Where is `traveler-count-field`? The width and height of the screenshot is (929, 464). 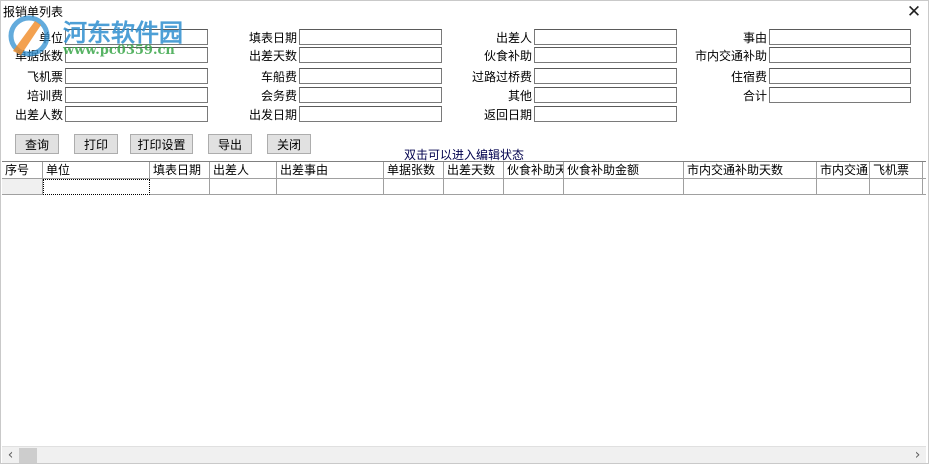
traveler-count-field is located at coordinates (136, 114).